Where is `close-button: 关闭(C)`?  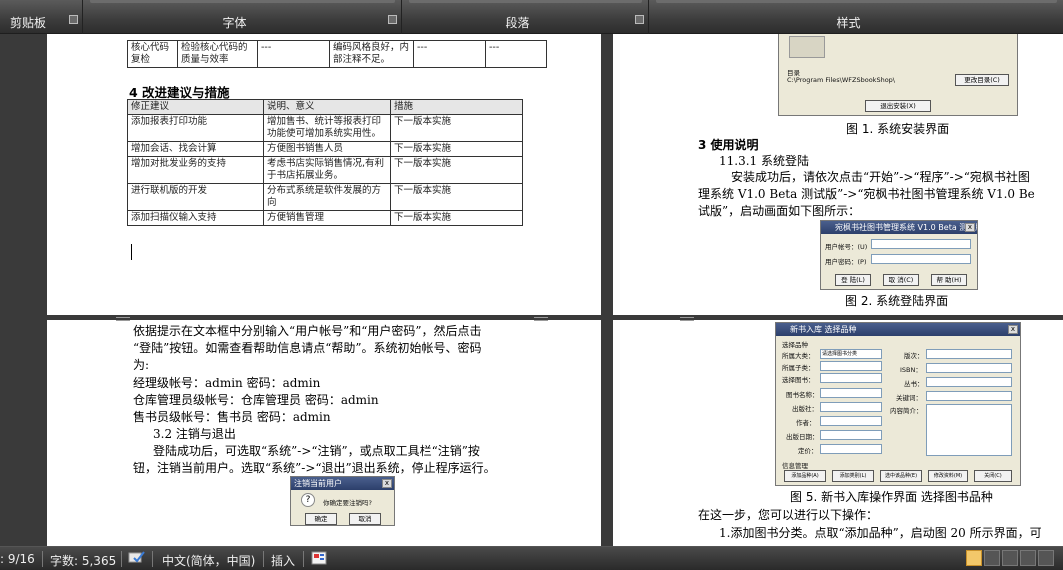 close-button: 关闭(C) is located at coordinates (993, 476).